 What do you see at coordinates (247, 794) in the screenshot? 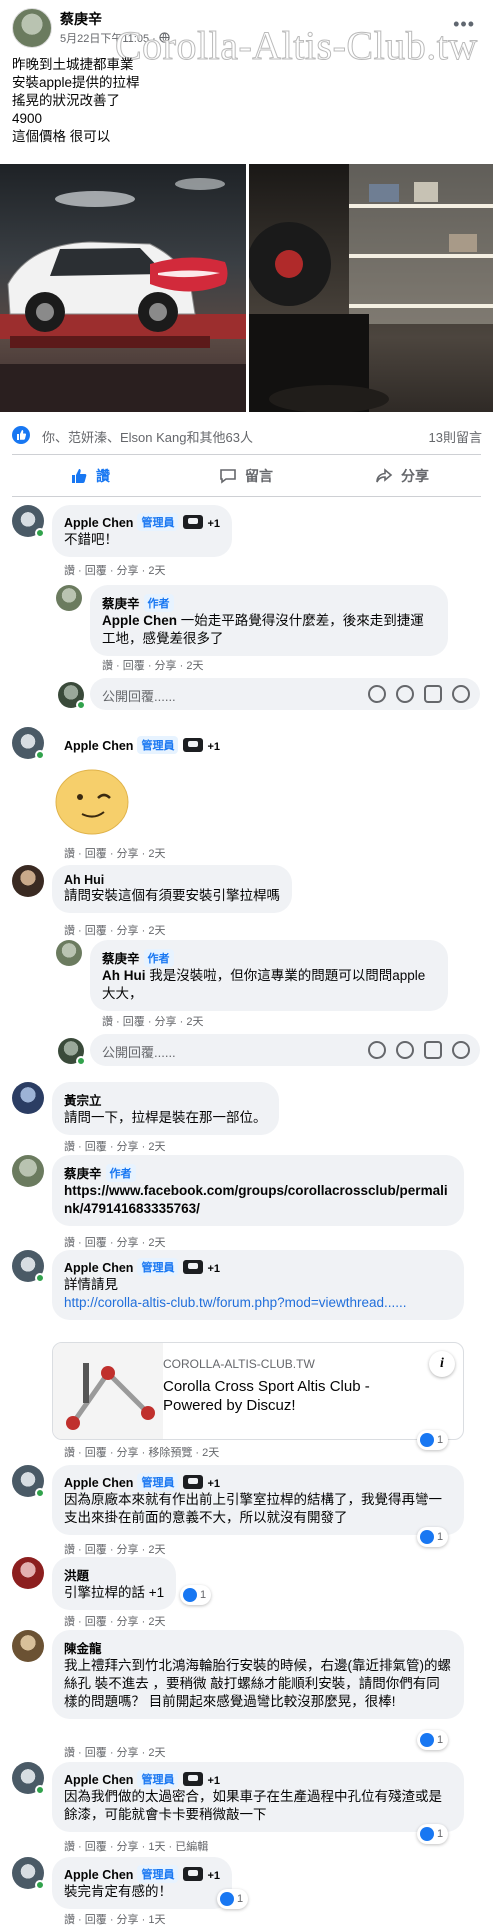
I see `comment-item: Apple Chen 管理員 +1 讚 · 回覆 · 分享 · 2天` at bounding box center [247, 794].